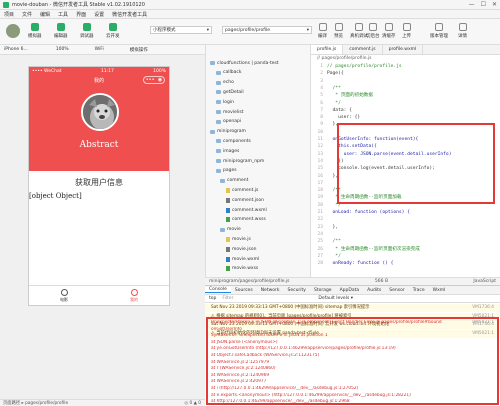 This screenshot has height=406, width=500. What do you see at coordinates (242, 259) in the screenshot?
I see `tree-item: movie.wxml` at bounding box center [242, 259].